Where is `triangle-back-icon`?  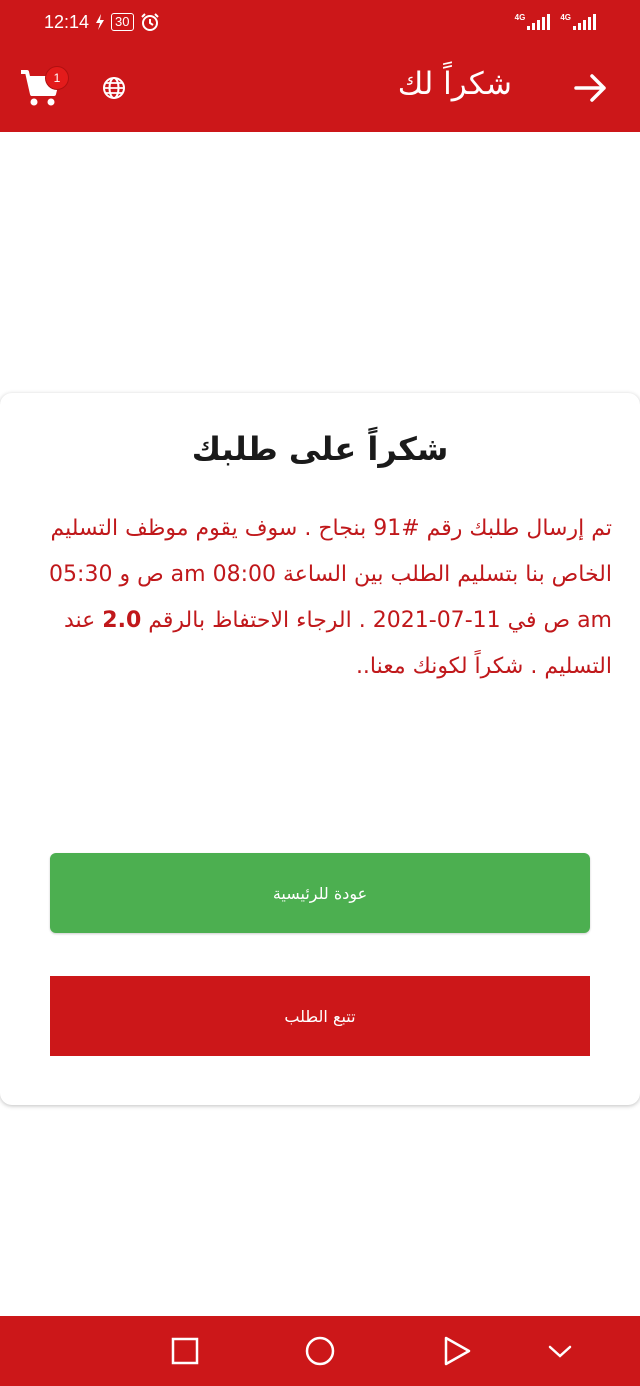 triangle-back-icon is located at coordinates (457, 1351).